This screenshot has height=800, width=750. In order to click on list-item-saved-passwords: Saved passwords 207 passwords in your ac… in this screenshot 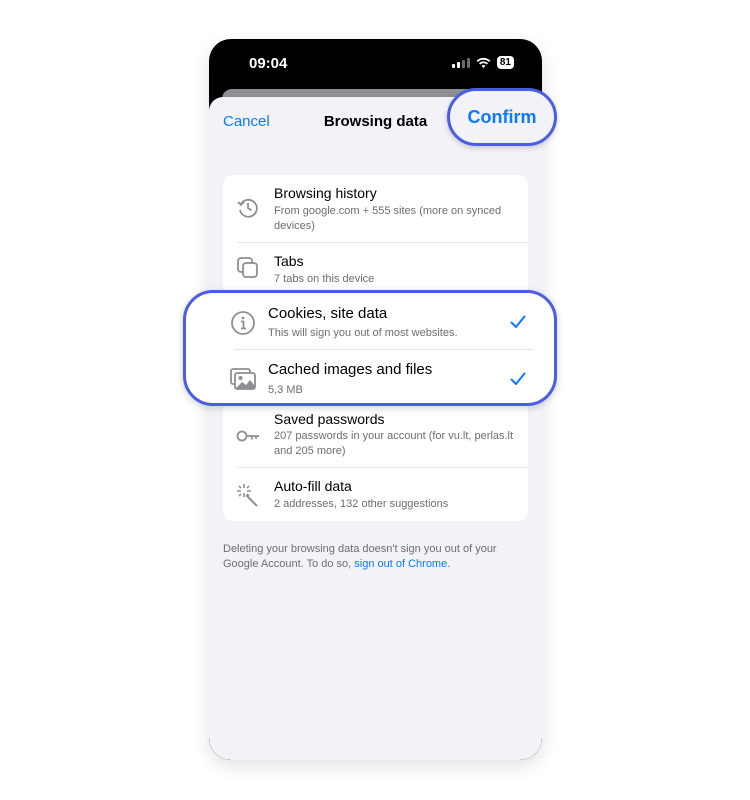, I will do `click(375, 437)`.